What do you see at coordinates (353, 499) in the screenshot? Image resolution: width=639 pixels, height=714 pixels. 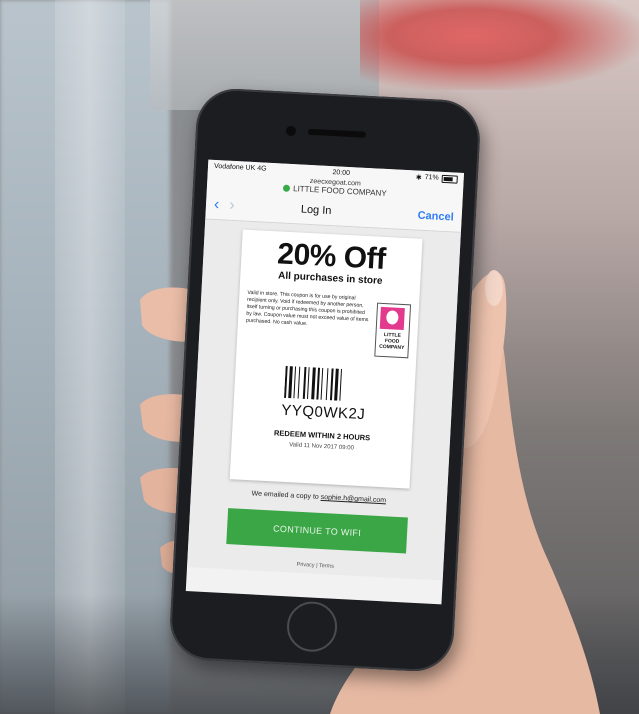 I see `email-link: sophie.h@gmail.com` at bounding box center [353, 499].